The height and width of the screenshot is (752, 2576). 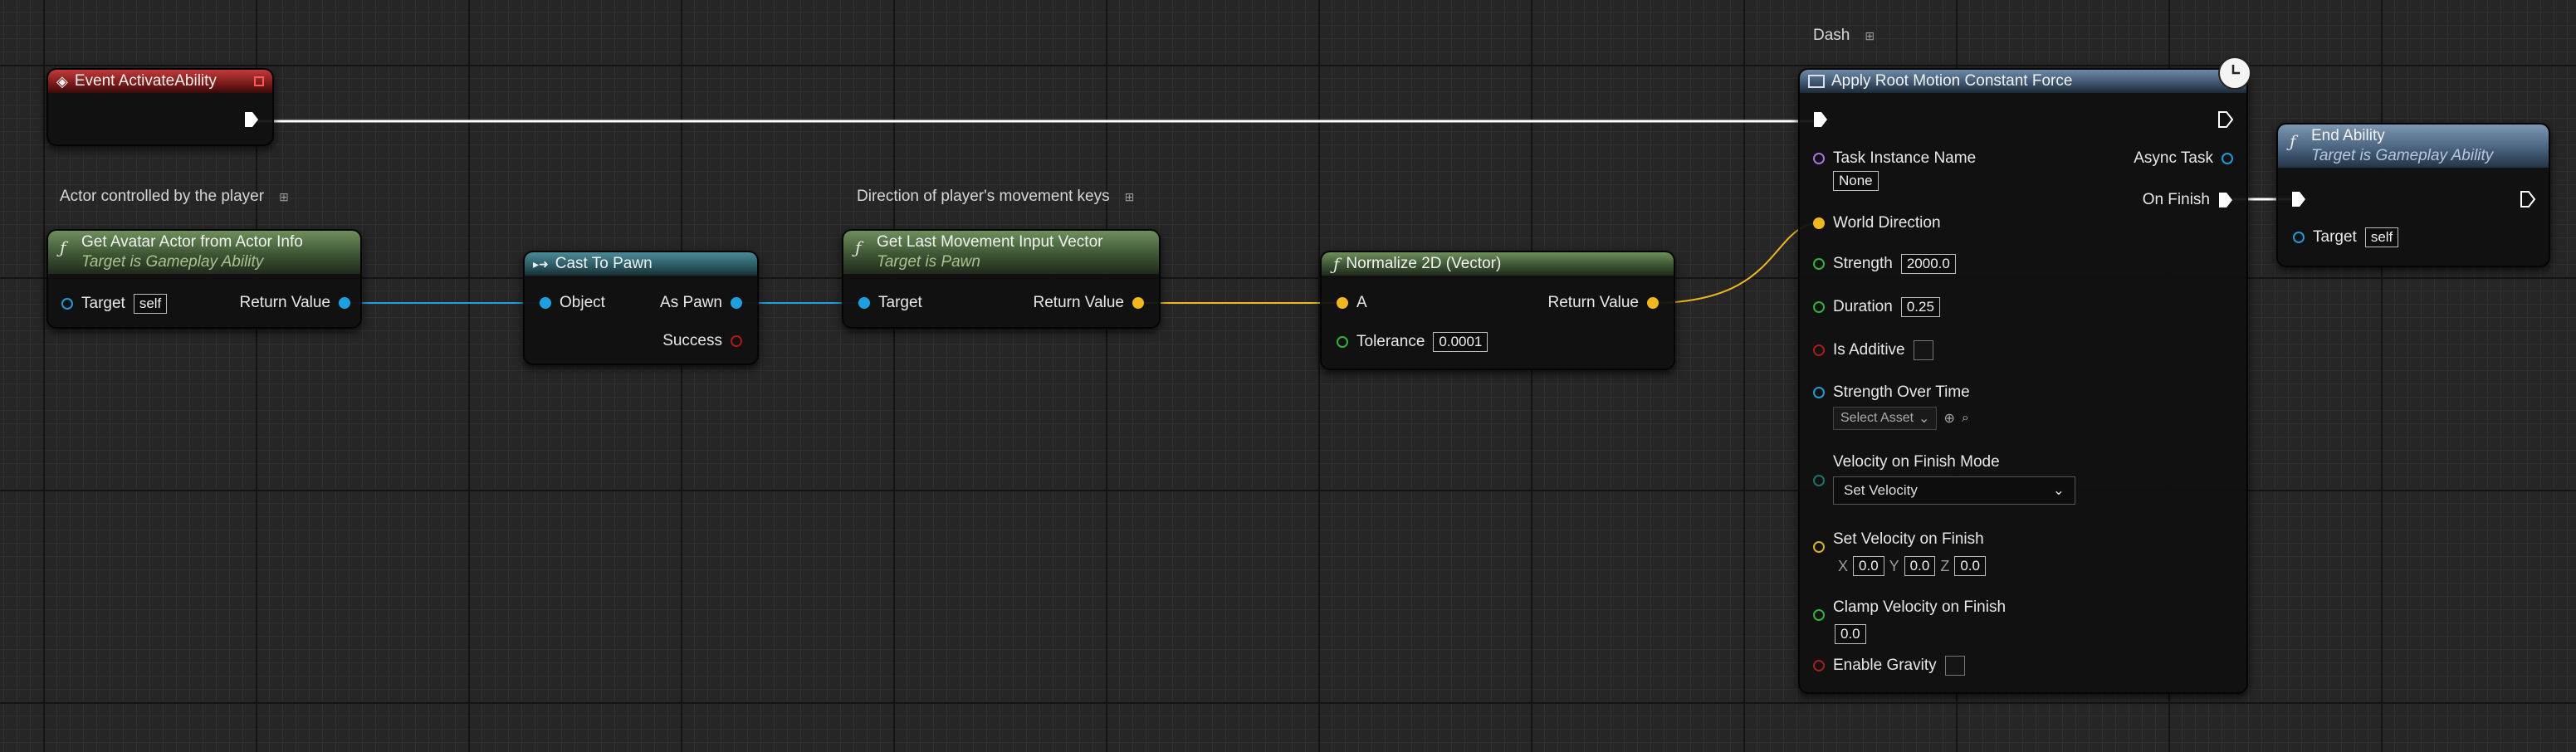 I want to click on use-selected-icon: ⊕, so click(x=1948, y=418).